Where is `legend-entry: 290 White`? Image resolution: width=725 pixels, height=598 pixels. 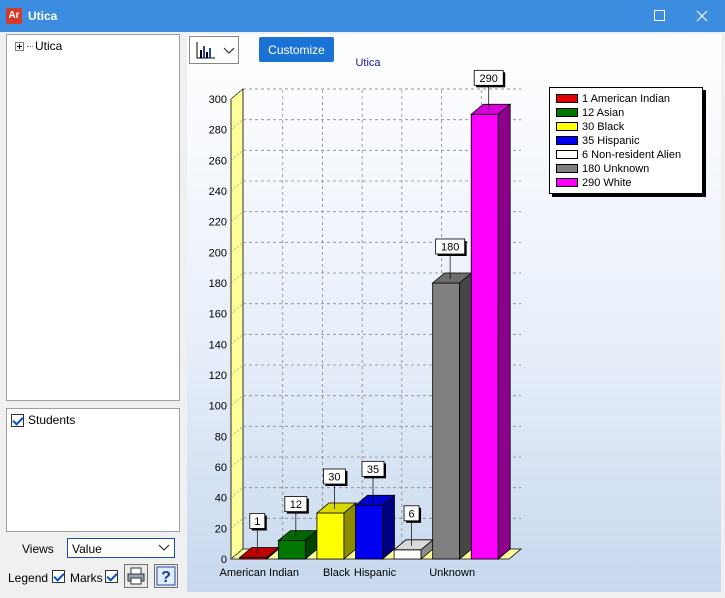 legend-entry: 290 White is located at coordinates (594, 182).